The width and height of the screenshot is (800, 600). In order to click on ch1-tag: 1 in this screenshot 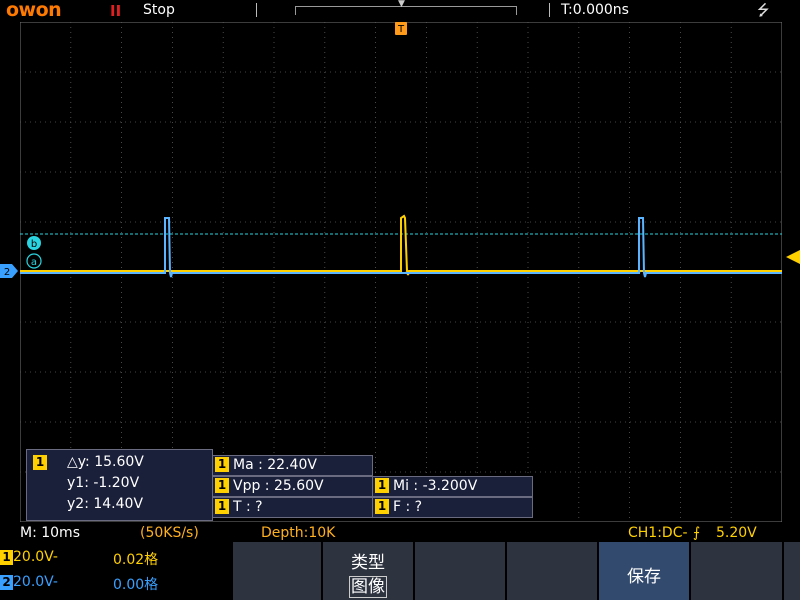, I will do `click(6, 557)`.